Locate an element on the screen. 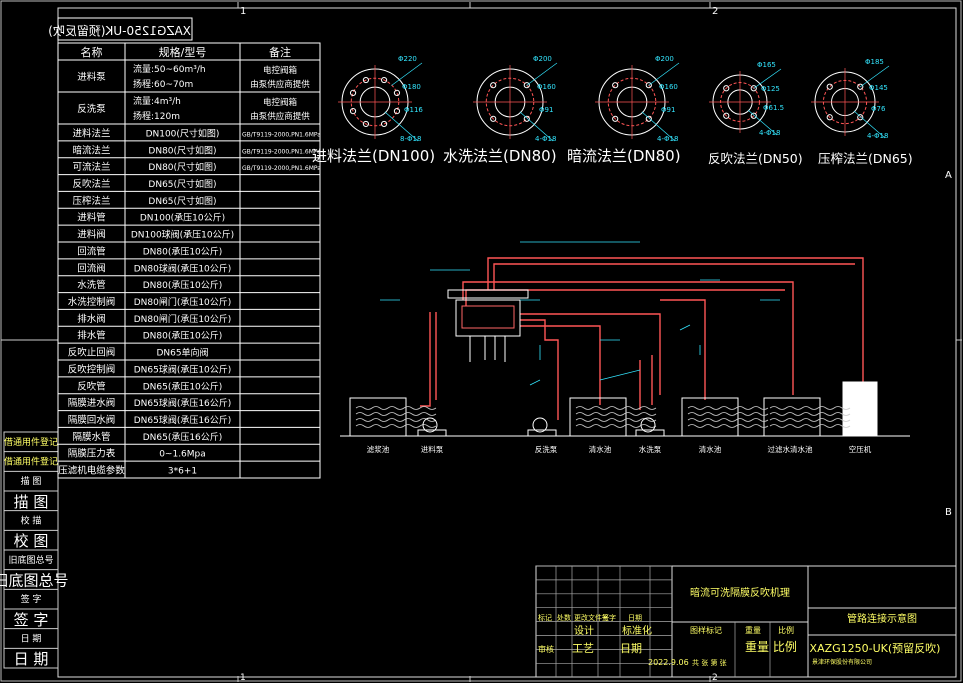  table-cell-name: 排水管 is located at coordinates (91, 336).